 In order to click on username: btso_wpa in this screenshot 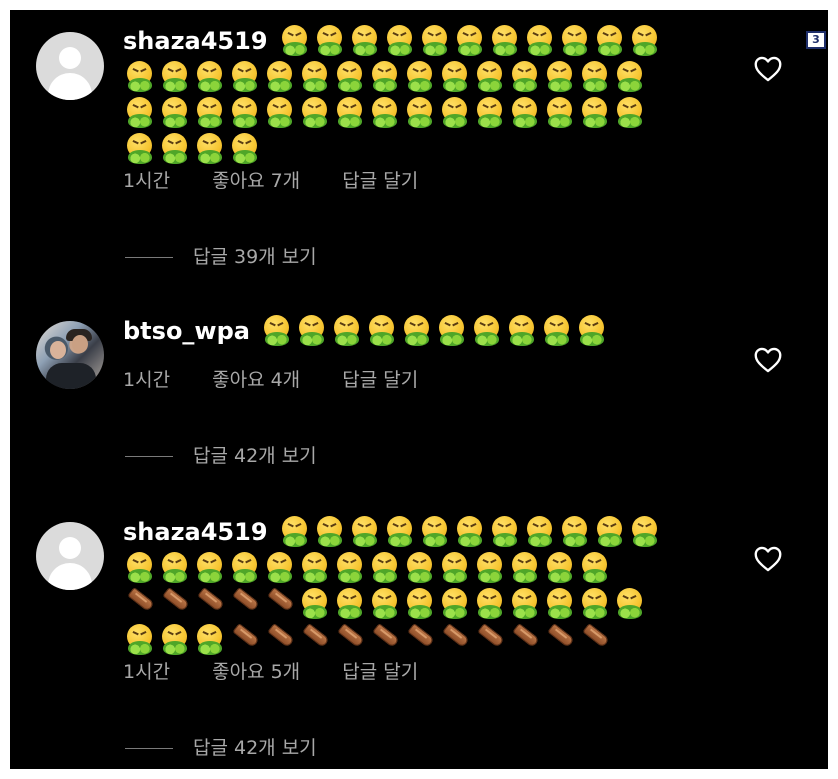, I will do `click(186, 331)`.